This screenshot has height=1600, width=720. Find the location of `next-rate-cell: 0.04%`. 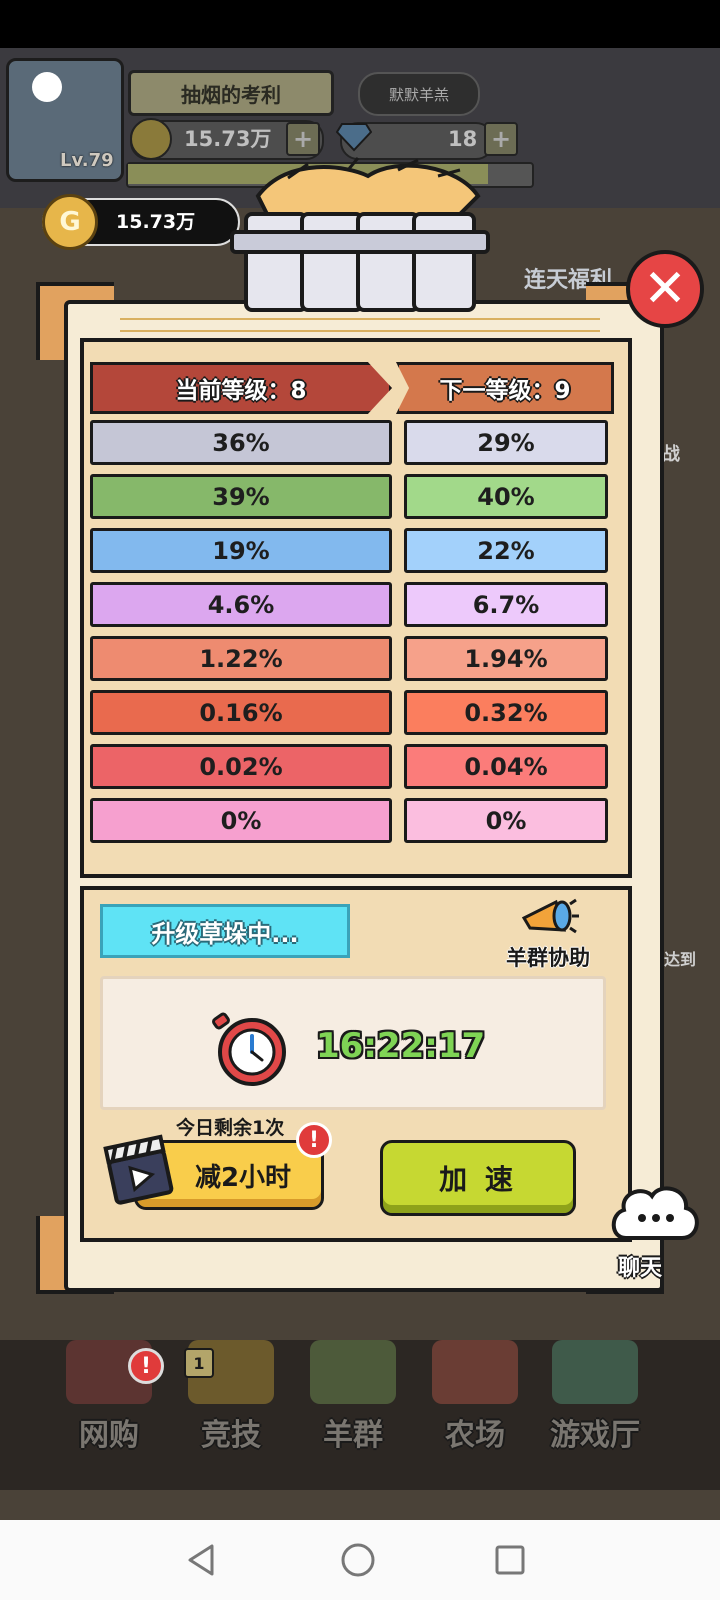

next-rate-cell: 0.04% is located at coordinates (506, 766).